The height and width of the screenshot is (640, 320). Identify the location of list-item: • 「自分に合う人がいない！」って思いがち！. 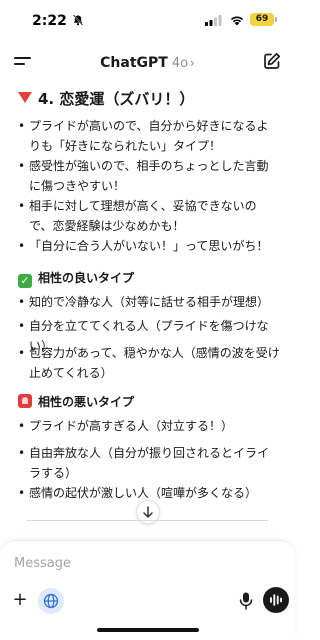
(143, 246).